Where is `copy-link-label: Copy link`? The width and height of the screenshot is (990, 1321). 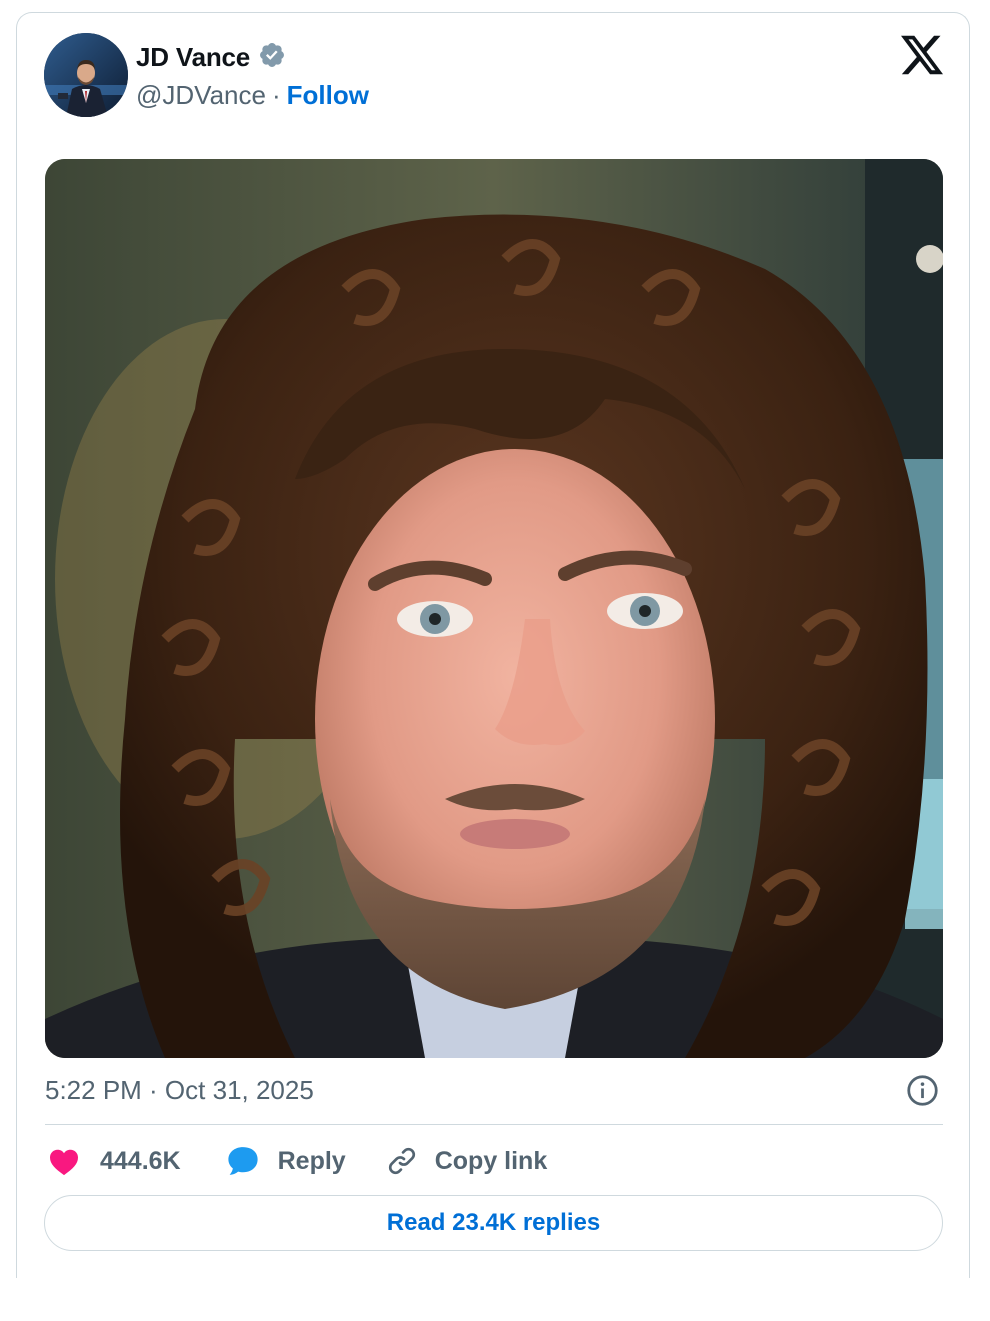
copy-link-label: Copy link is located at coordinates (491, 1160).